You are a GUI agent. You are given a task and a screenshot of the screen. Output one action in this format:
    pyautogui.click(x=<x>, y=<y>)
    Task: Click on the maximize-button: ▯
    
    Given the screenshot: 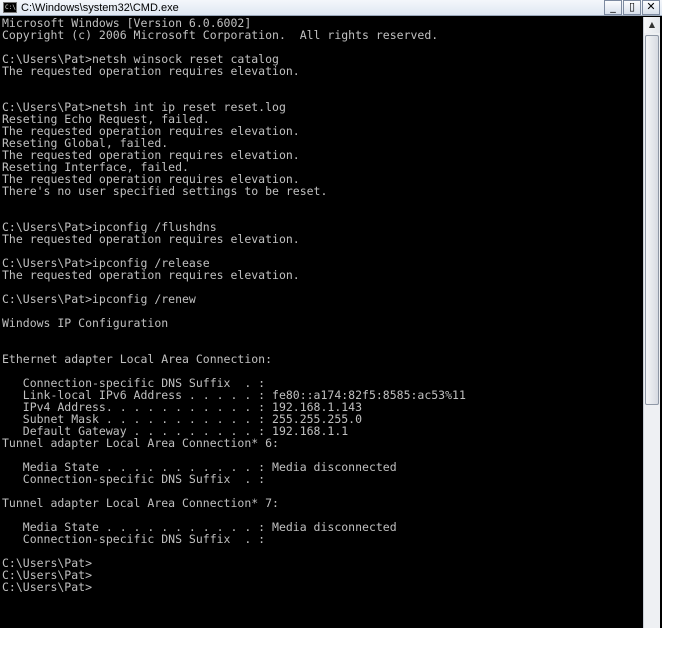 What is the action you would take?
    pyautogui.click(x=632, y=7)
    